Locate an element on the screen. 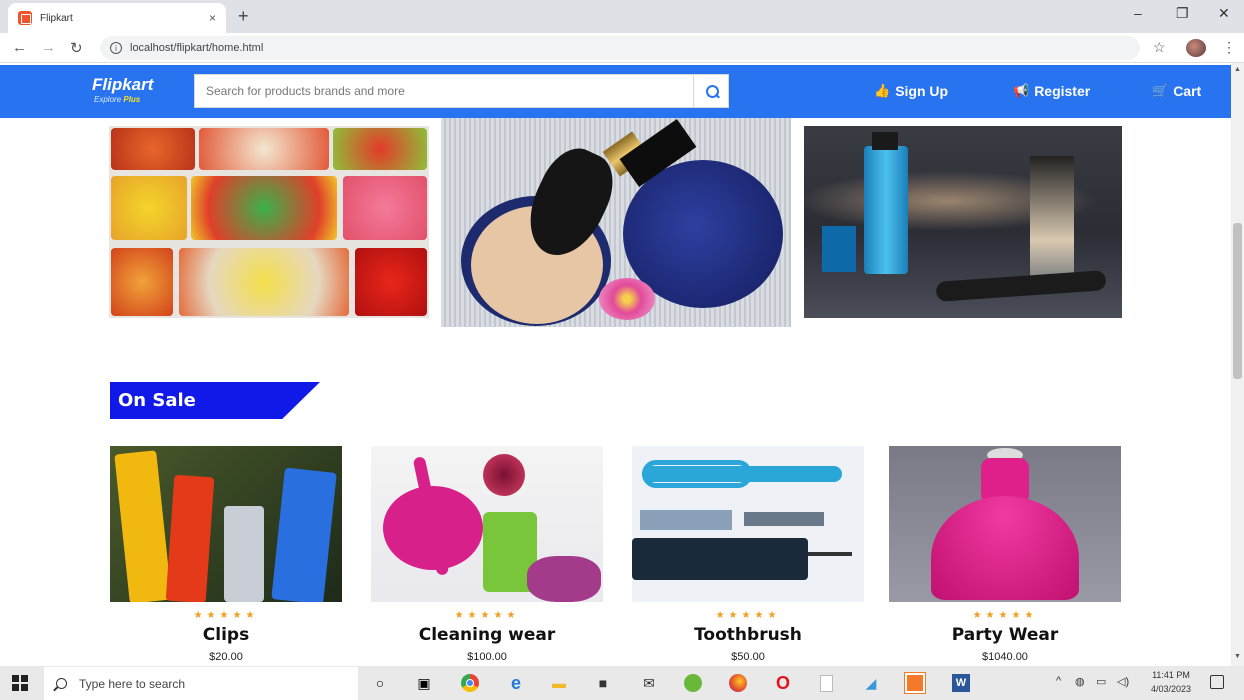 This screenshot has height=700, width=1244. clock-date: 4/03/2023 is located at coordinates (1171, 689).